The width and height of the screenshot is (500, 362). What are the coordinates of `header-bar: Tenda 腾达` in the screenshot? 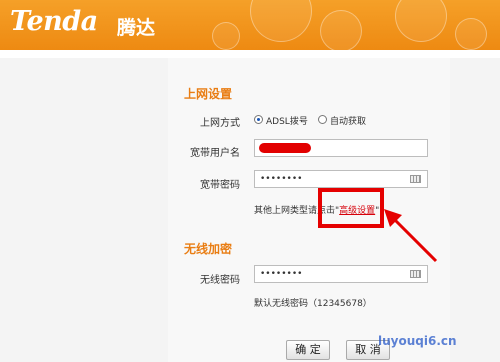 It's located at (250, 25).